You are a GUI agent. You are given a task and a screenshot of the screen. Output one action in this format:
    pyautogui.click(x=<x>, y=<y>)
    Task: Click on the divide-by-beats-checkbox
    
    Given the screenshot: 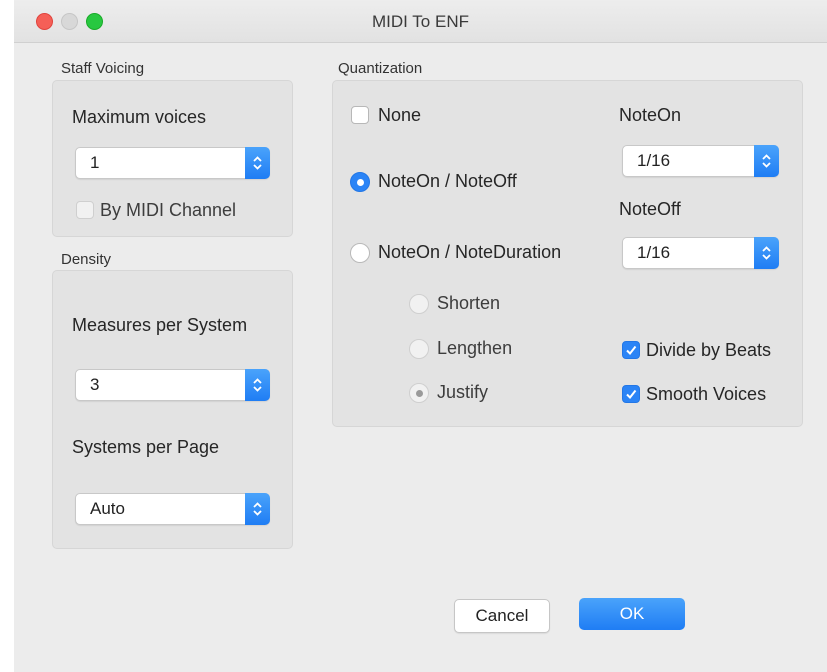 What is the action you would take?
    pyautogui.click(x=631, y=350)
    